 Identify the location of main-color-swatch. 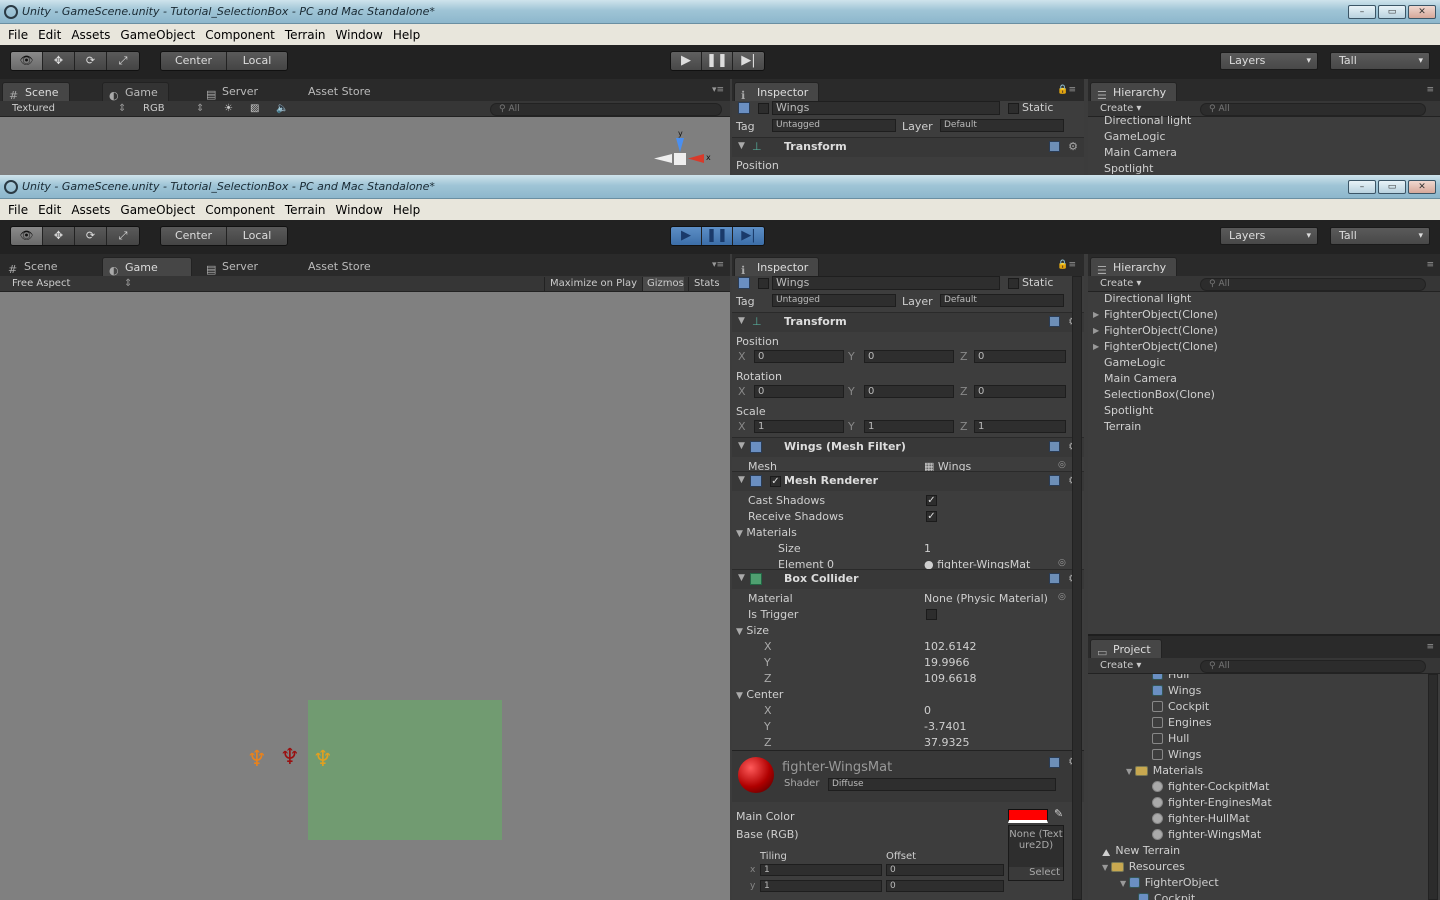
(1028, 816).